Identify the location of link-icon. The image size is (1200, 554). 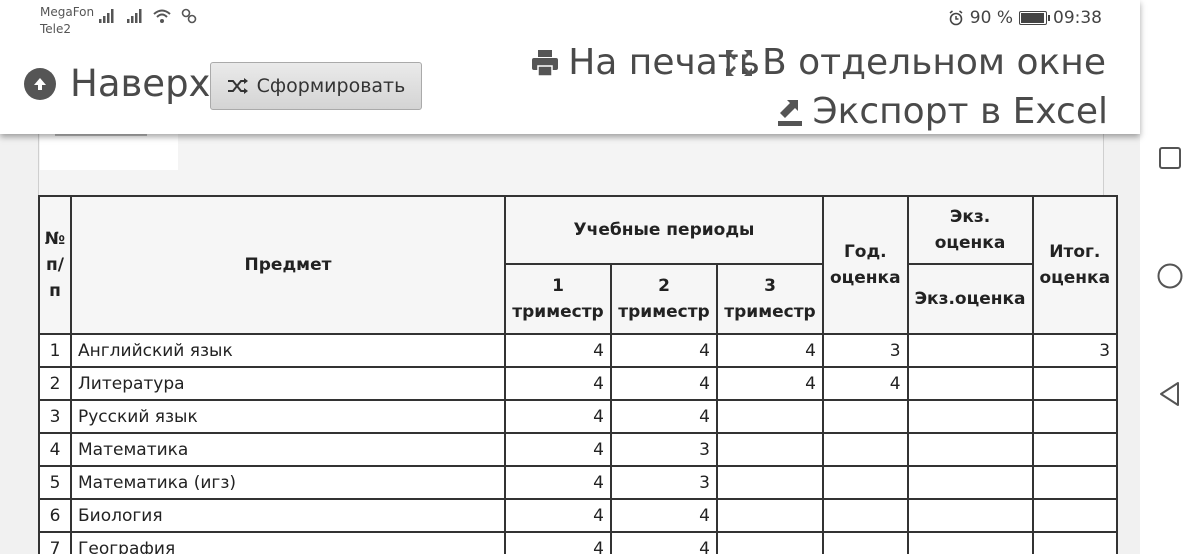
(189, 16).